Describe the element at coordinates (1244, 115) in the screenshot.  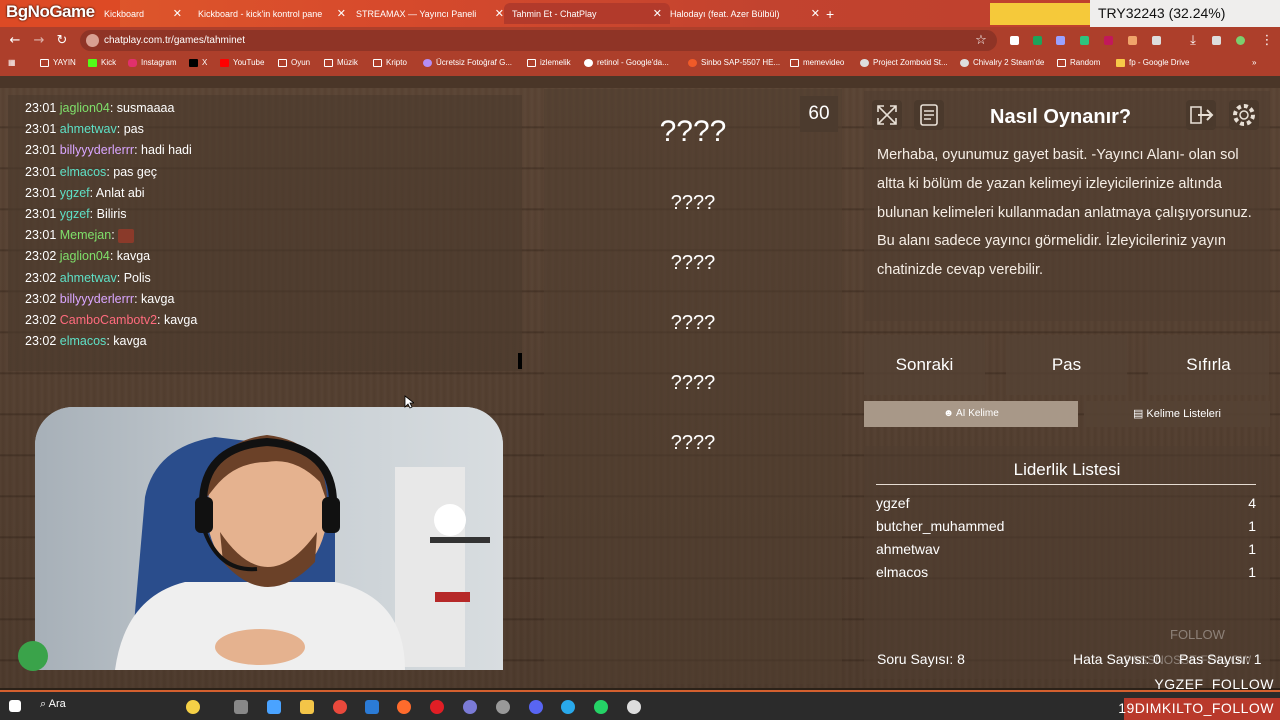
I see `gear-icon` at that location.